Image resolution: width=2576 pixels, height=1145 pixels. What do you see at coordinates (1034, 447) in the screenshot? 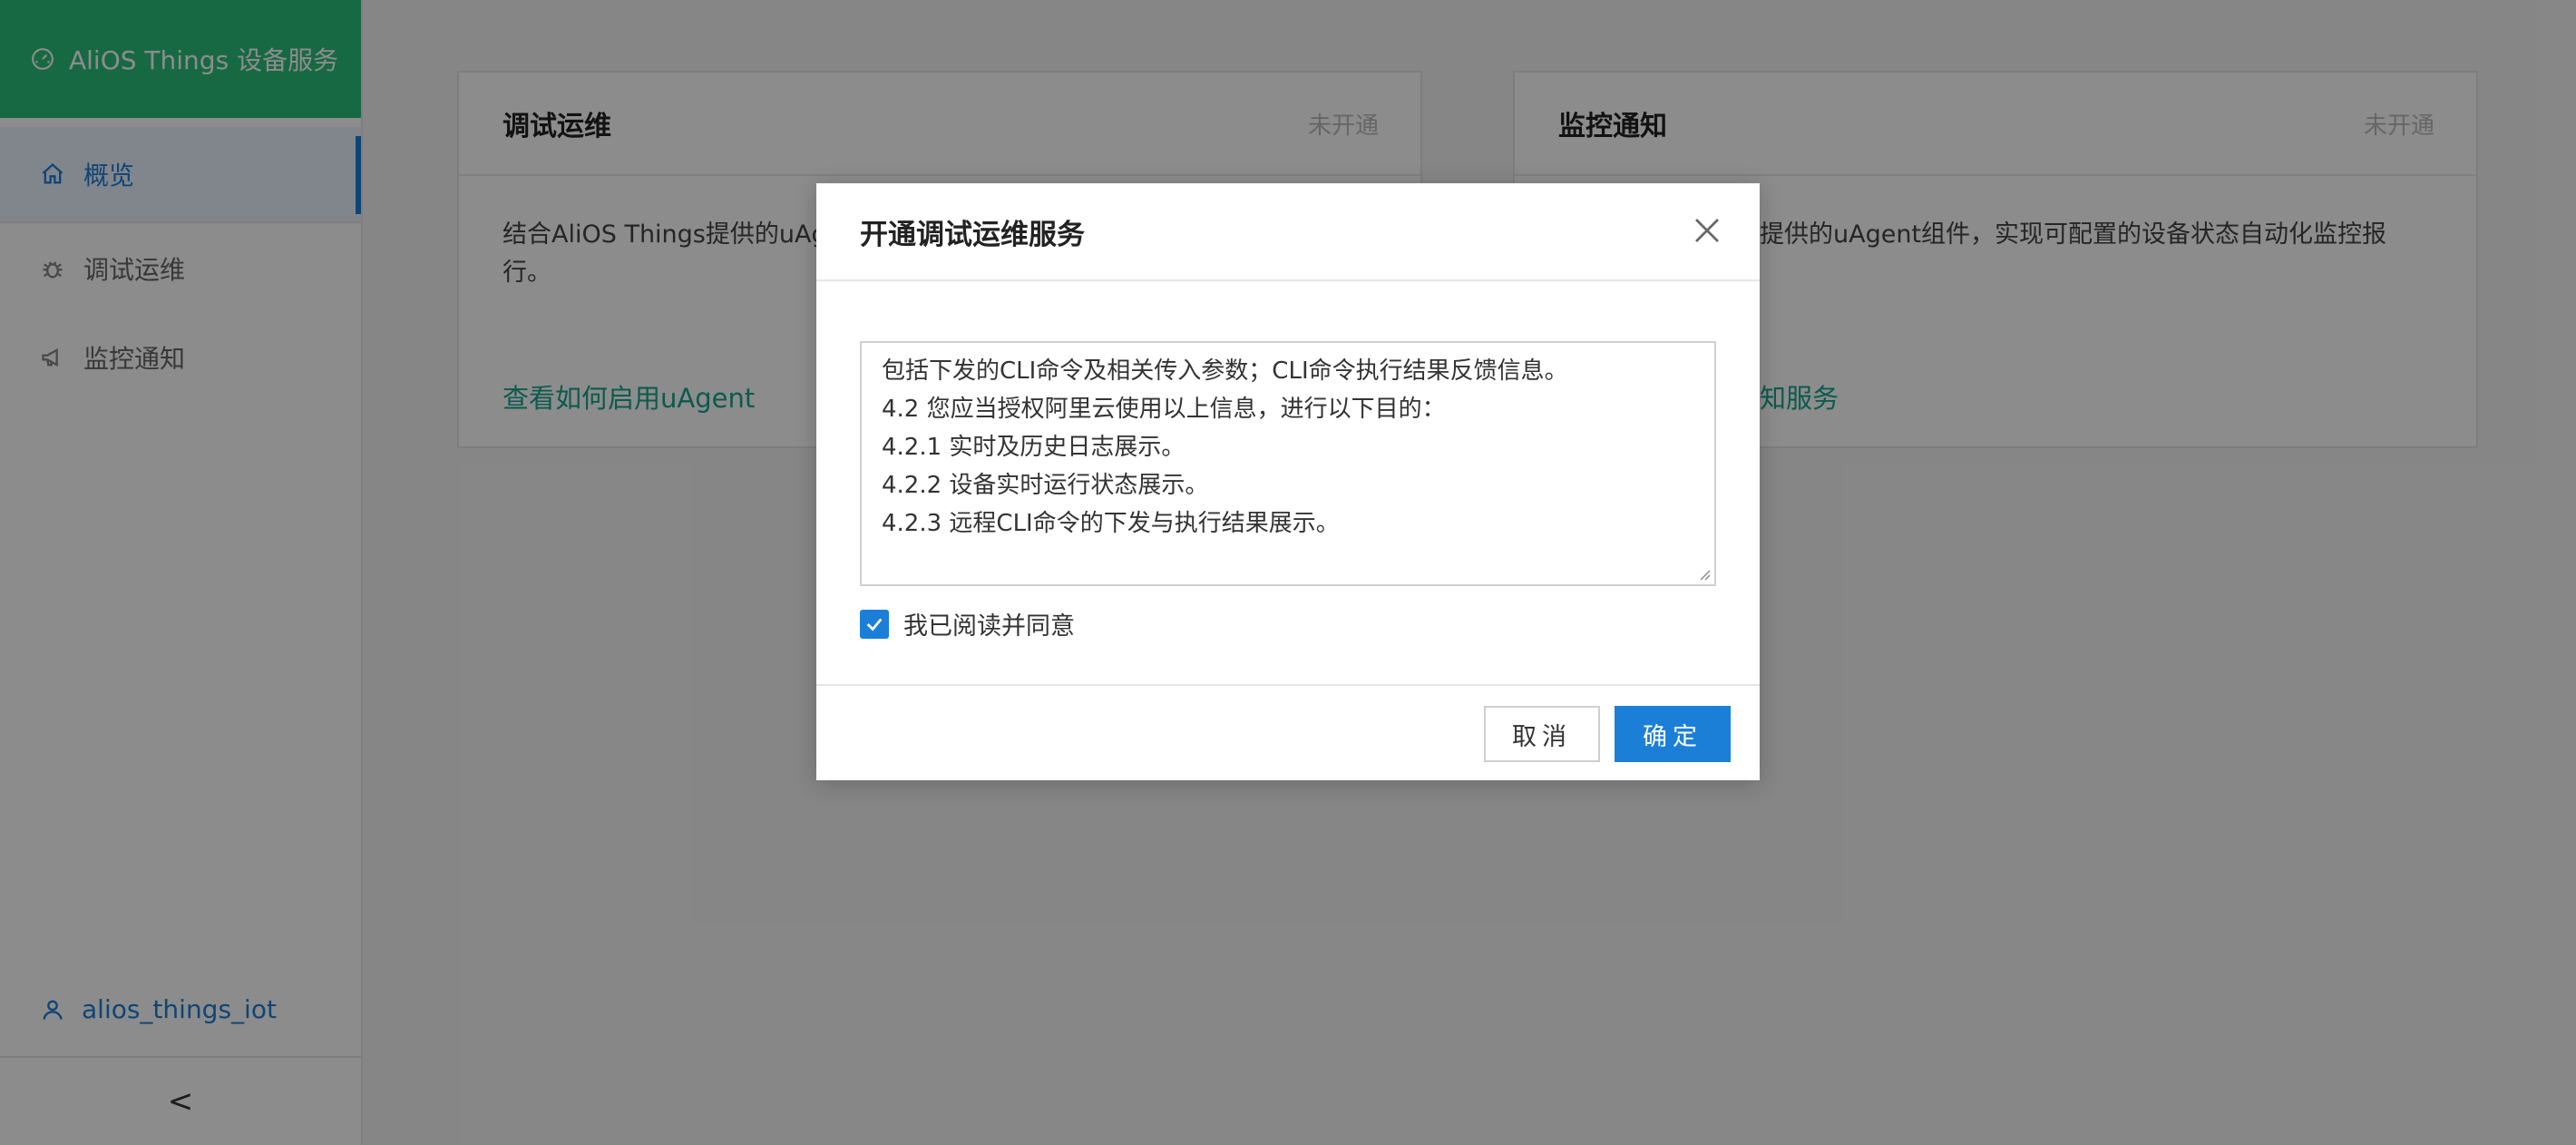
I see `terms-line: 4.2.1 实时及历史日志展示。` at bounding box center [1034, 447].